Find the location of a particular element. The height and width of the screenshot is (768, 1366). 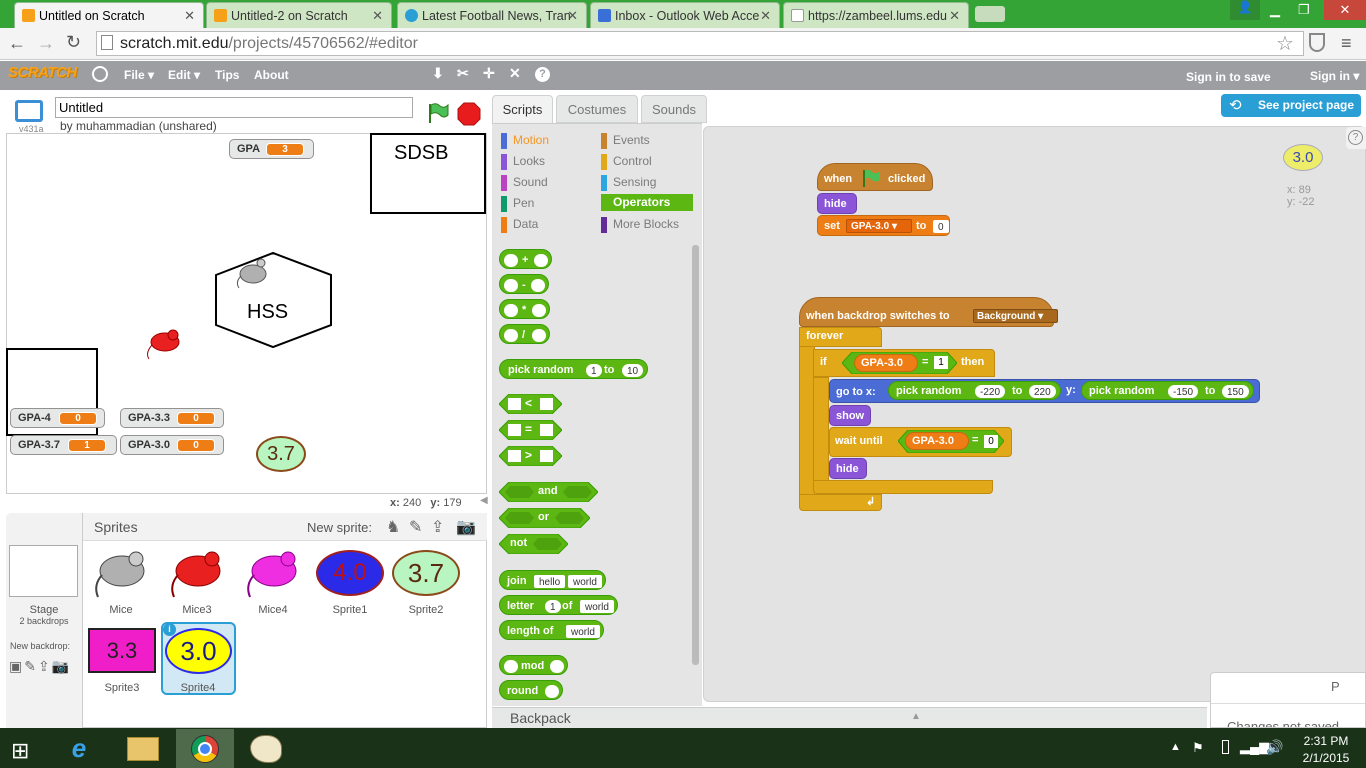

block-input: world is located at coordinates (583, 631).